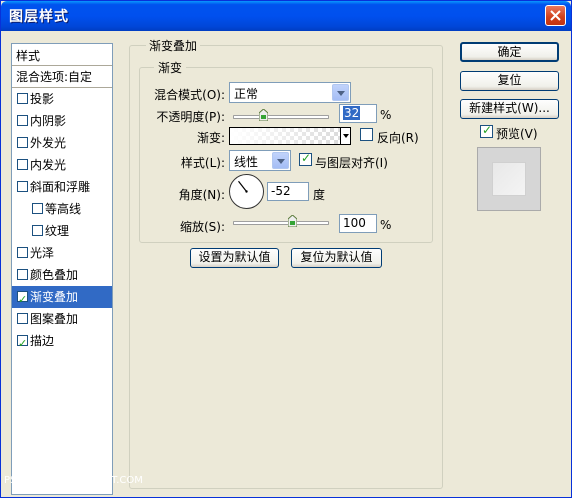 Image resolution: width=572 pixels, height=498 pixels. Describe the element at coordinates (202, 227) in the screenshot. I see `scale-label: 缩放(S):` at that location.